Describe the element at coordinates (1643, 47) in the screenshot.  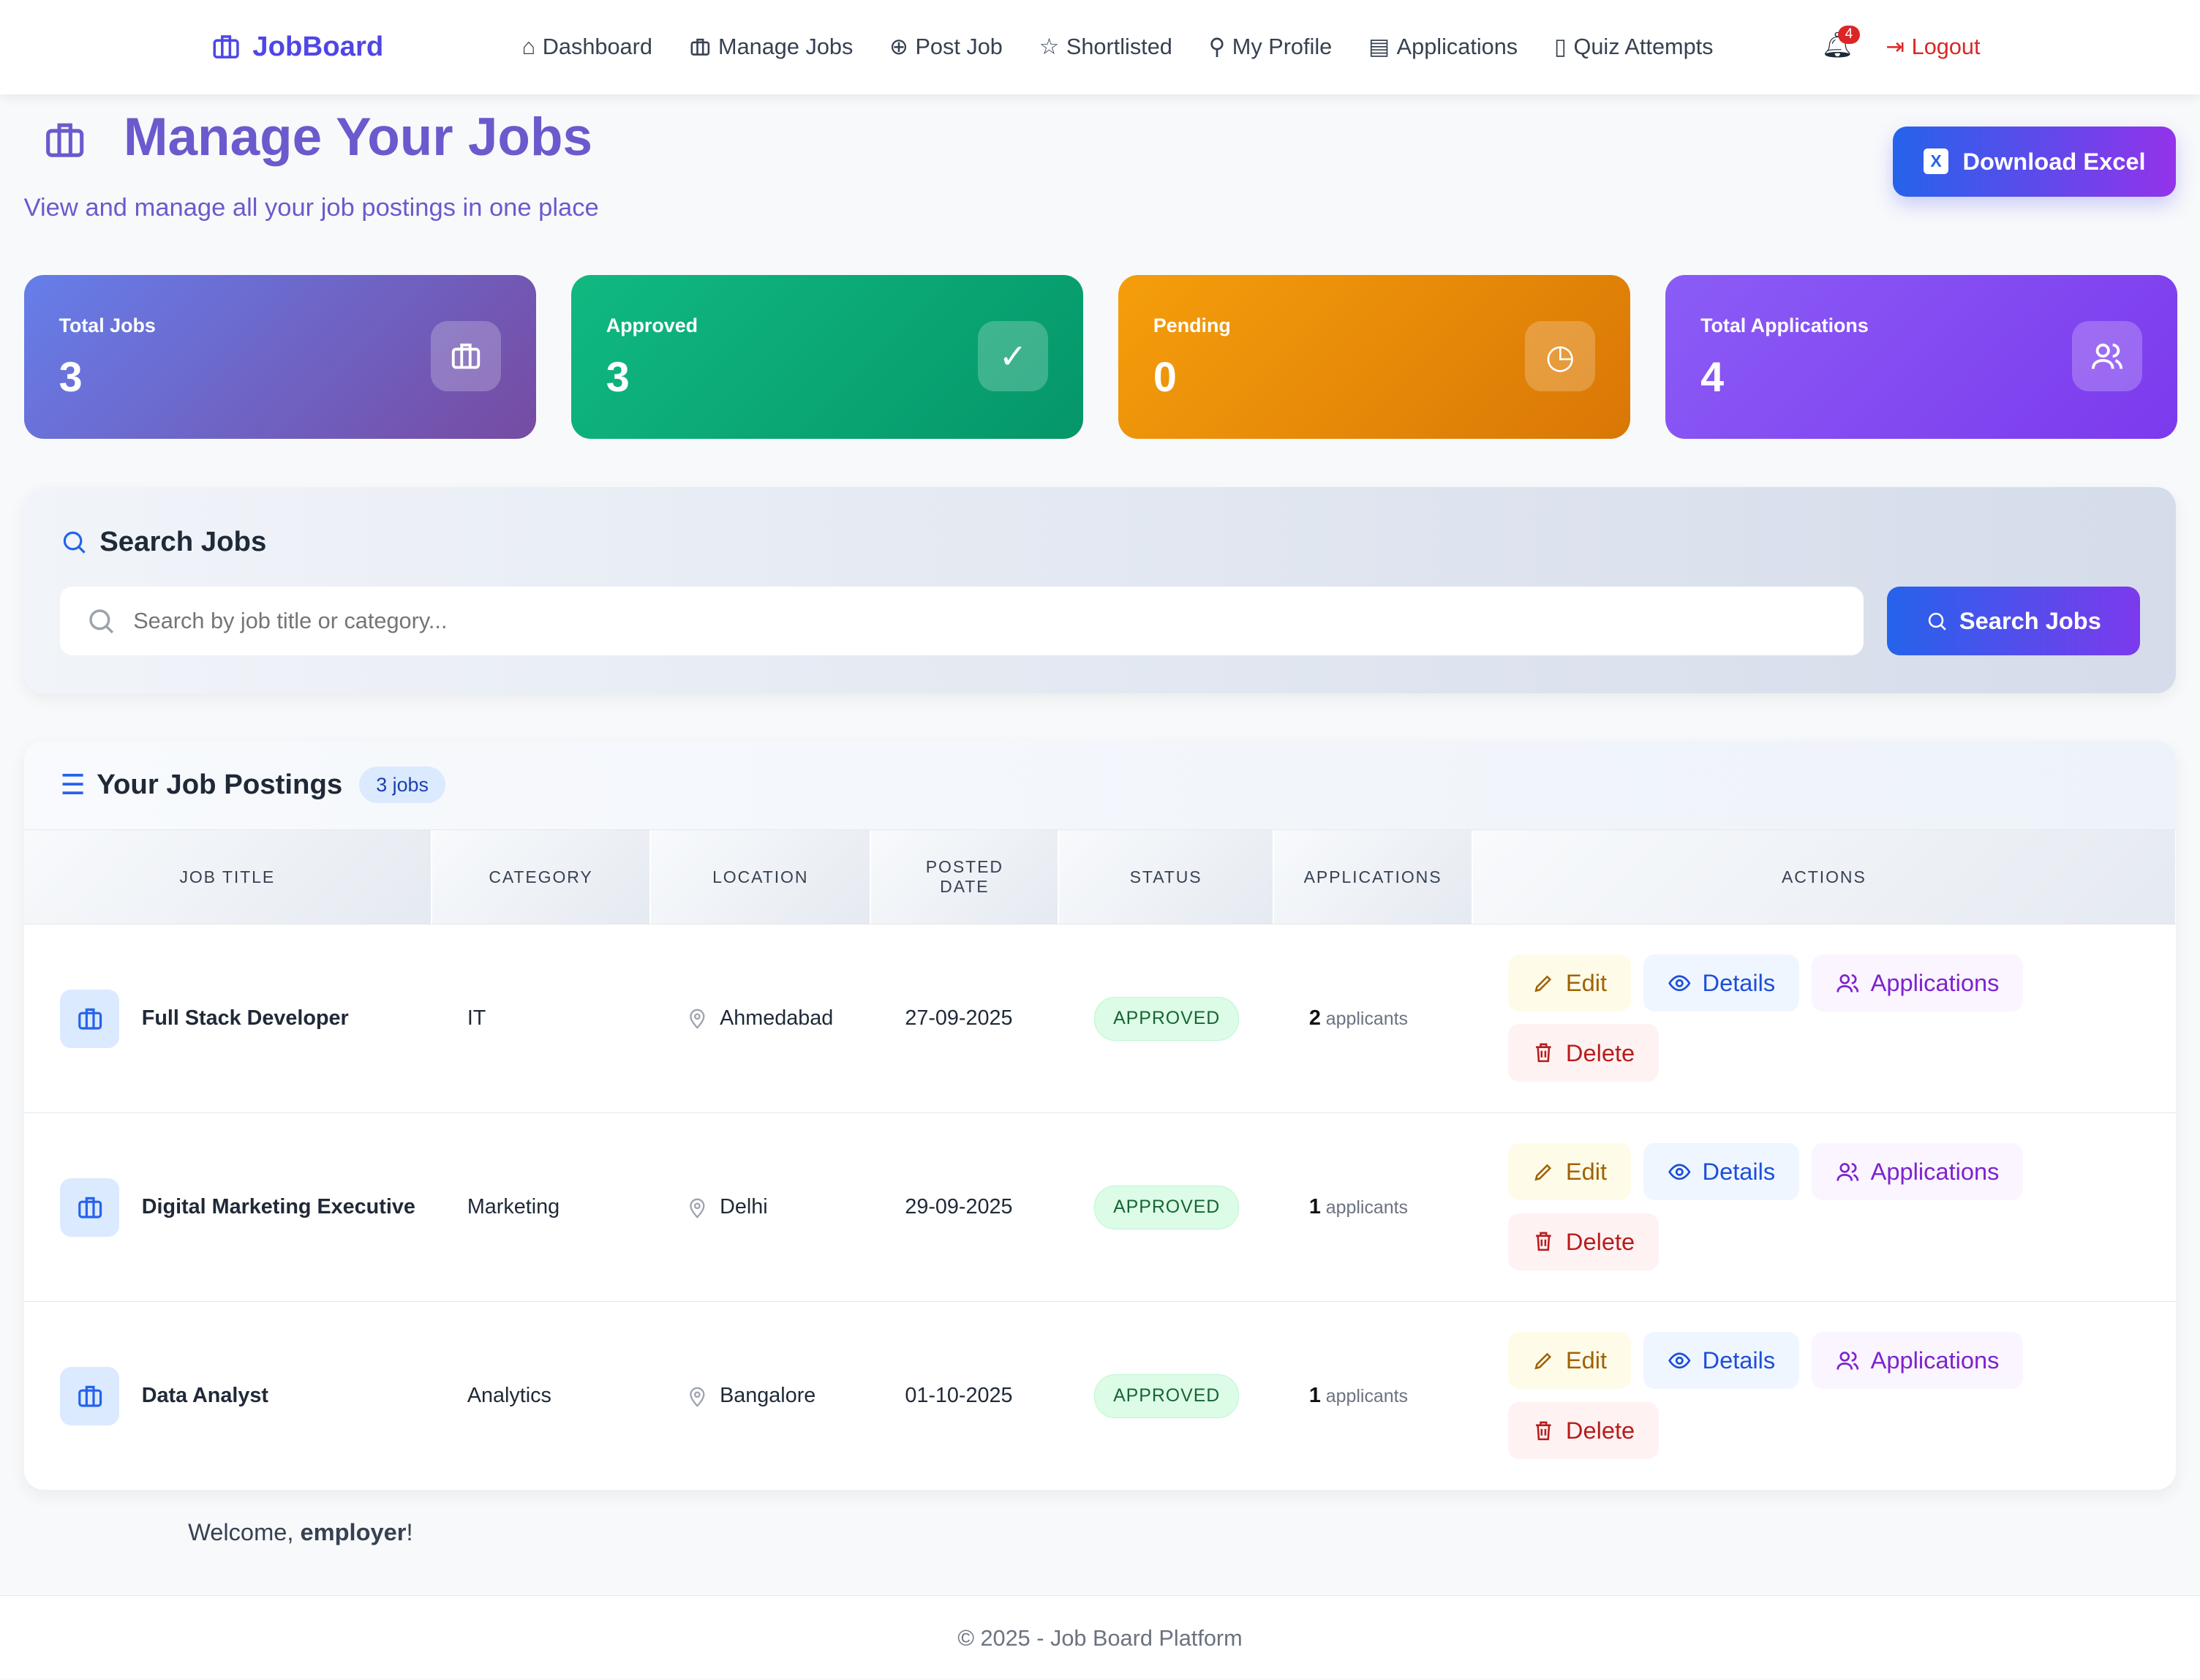
I see `nav-label: Quiz Attempts` at that location.